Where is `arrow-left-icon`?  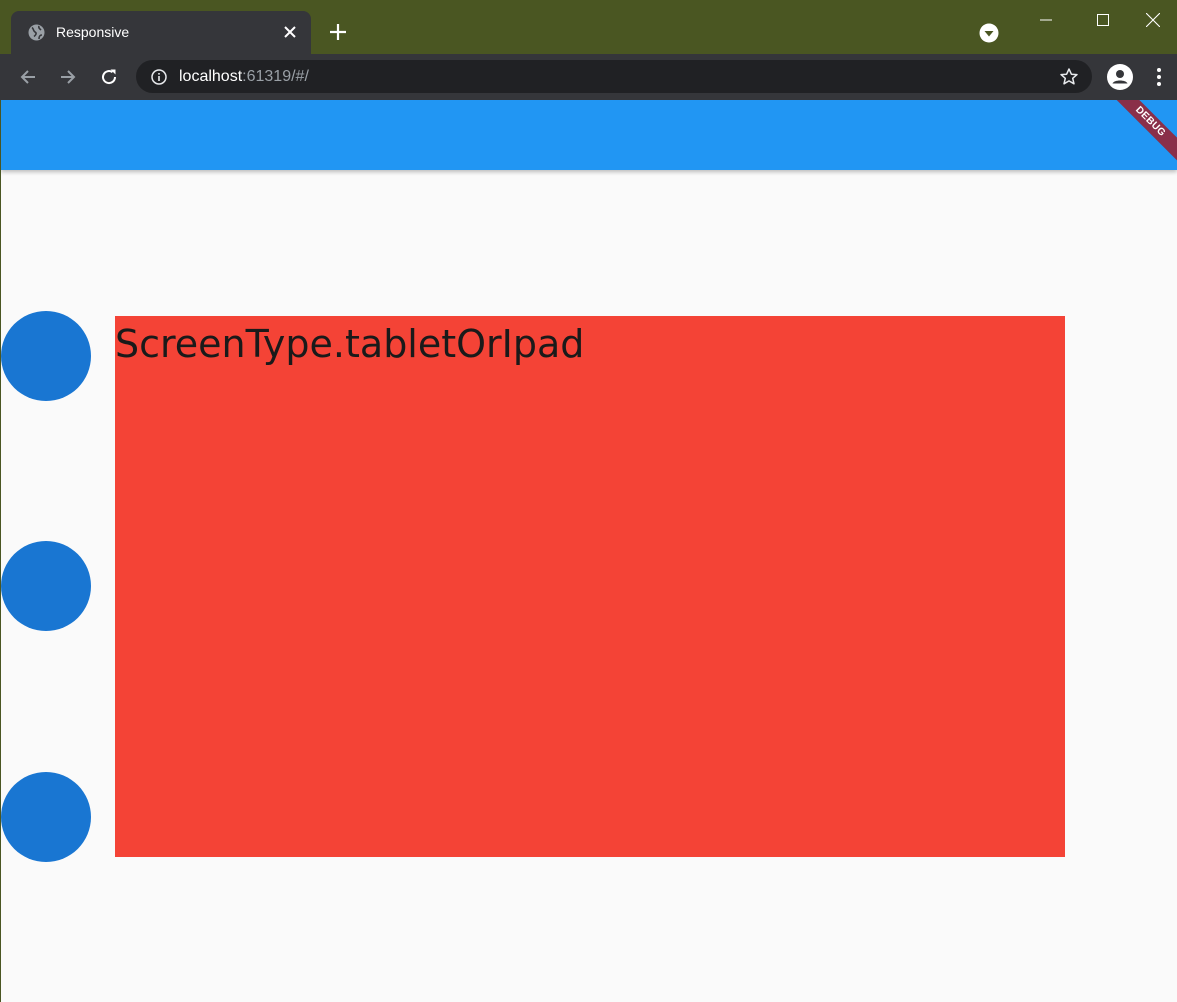
arrow-left-icon is located at coordinates (28, 77).